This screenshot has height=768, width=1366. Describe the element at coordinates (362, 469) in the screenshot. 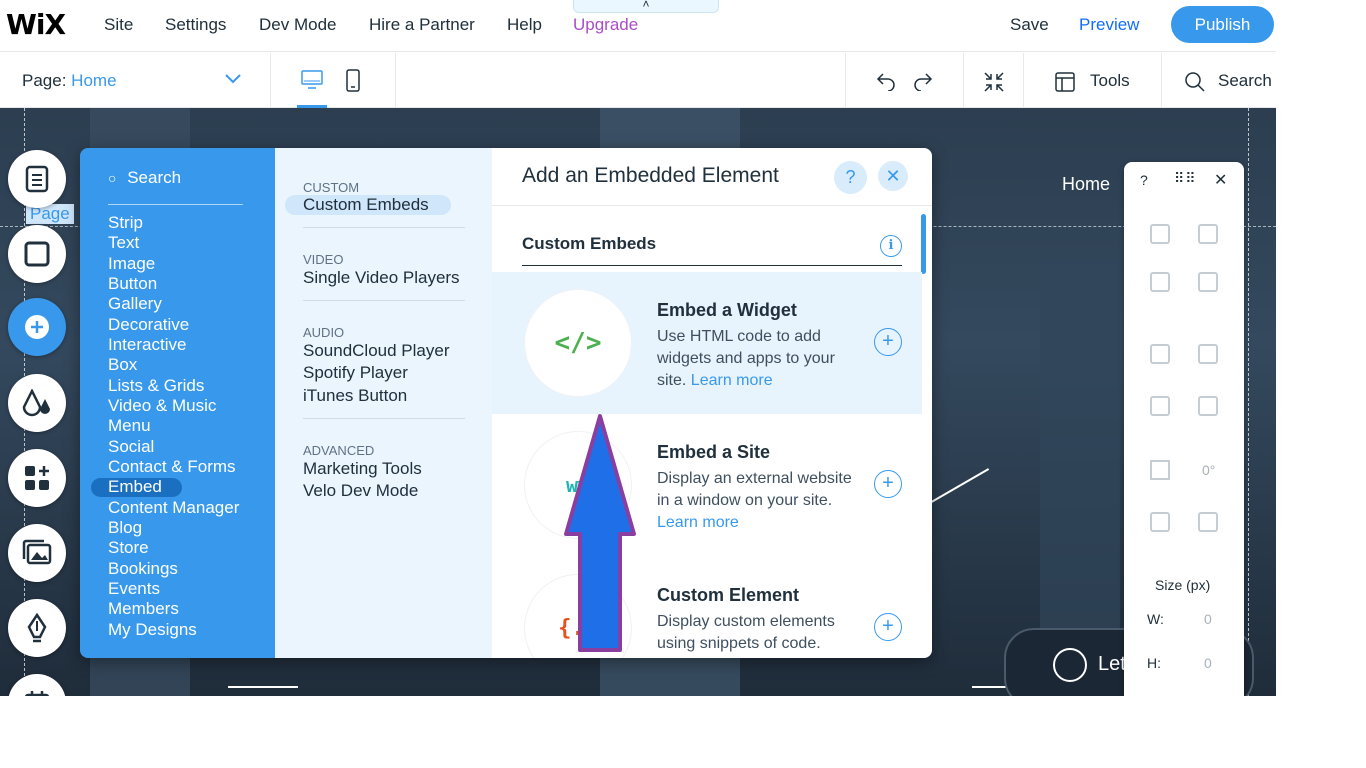

I see `subcategory-marketing-tools: Marketing Tools` at that location.